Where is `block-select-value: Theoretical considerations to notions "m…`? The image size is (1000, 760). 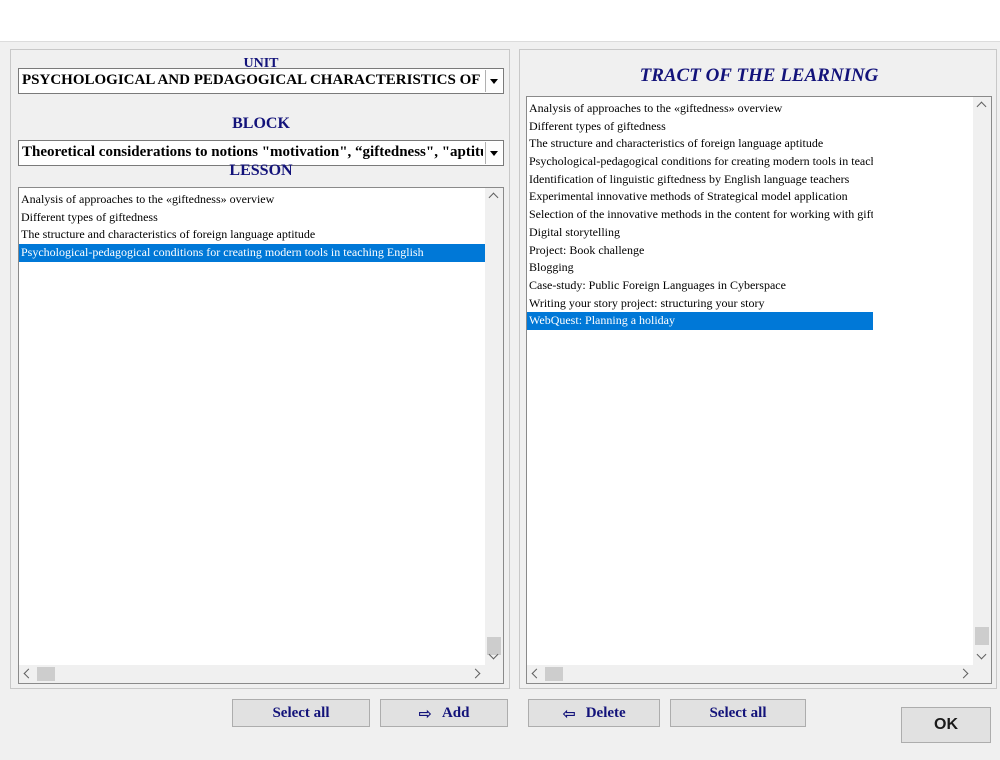
block-select-value: Theoretical considerations to notions "m… is located at coordinates (252, 152).